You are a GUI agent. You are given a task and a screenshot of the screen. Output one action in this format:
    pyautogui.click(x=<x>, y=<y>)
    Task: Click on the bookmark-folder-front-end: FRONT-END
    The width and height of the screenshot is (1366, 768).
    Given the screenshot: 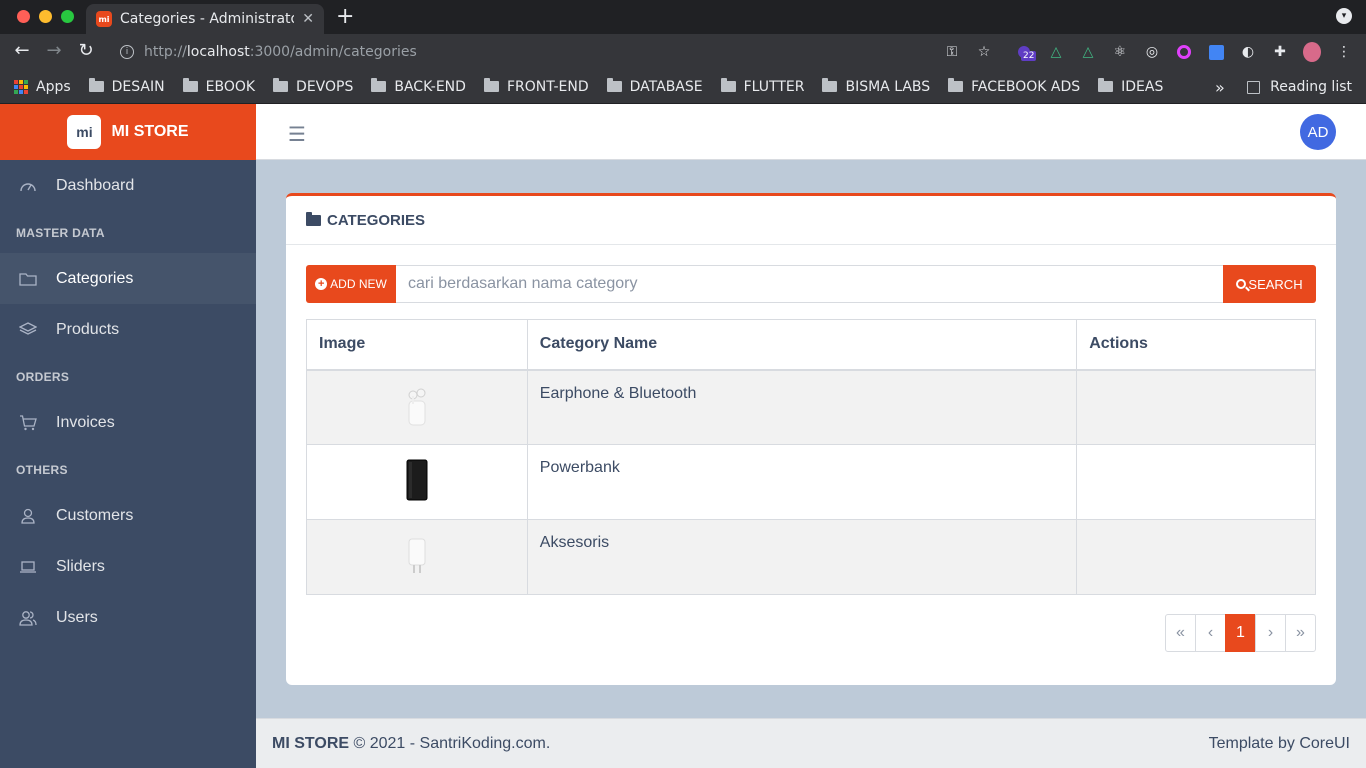 What is the action you would take?
    pyautogui.click(x=536, y=86)
    